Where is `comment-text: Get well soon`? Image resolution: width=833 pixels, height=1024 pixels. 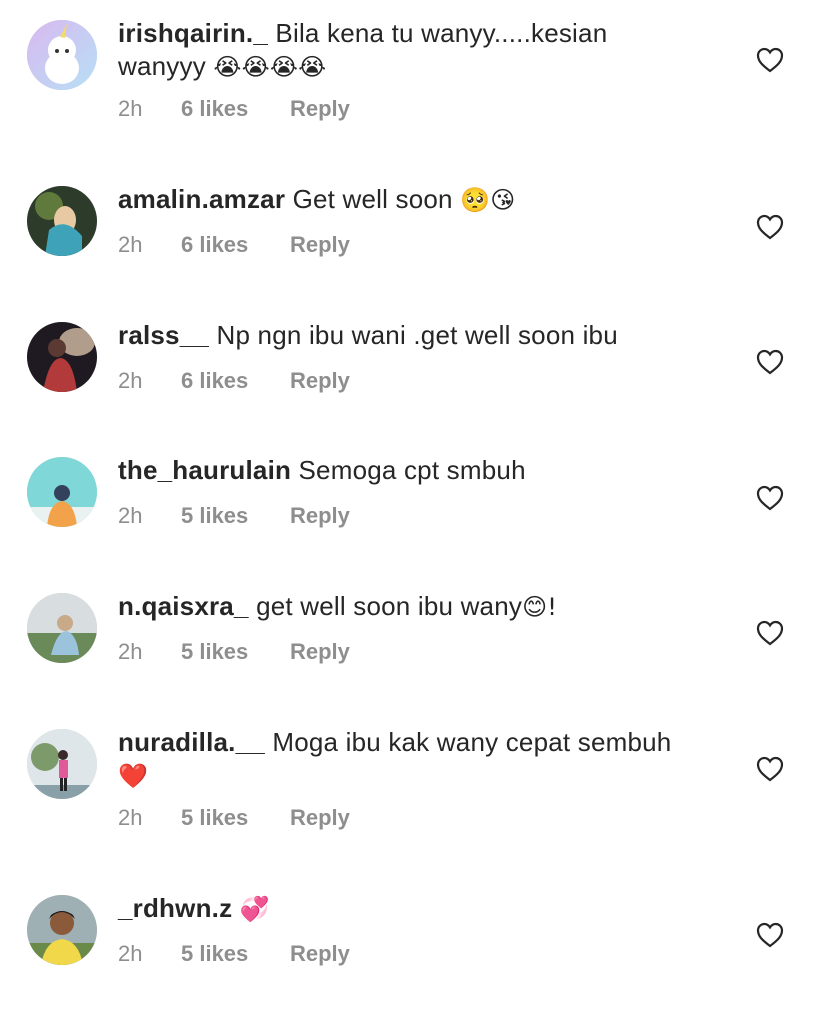 comment-text: Get well soon is located at coordinates (372, 199).